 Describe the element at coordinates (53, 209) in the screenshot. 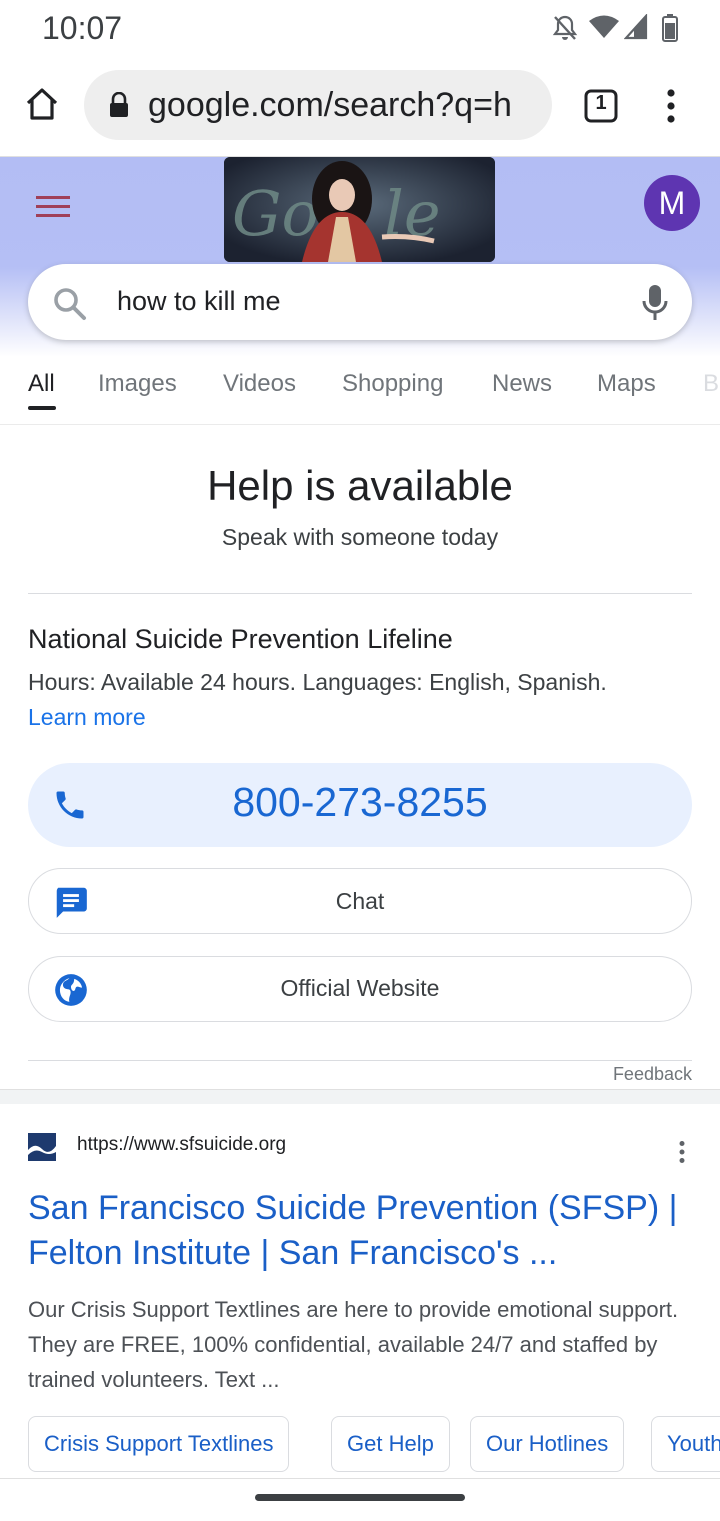

I see `menu-icon` at that location.